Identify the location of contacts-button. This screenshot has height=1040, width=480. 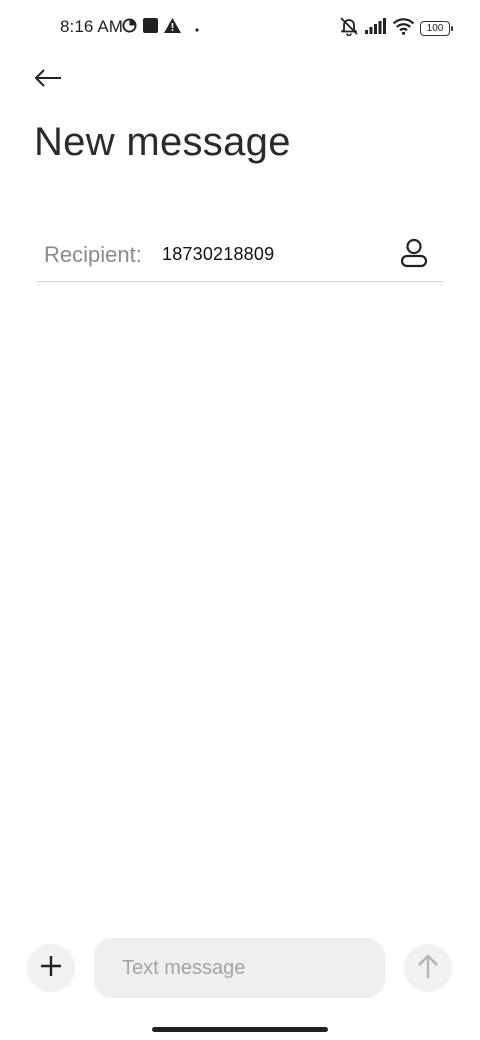
(414, 255).